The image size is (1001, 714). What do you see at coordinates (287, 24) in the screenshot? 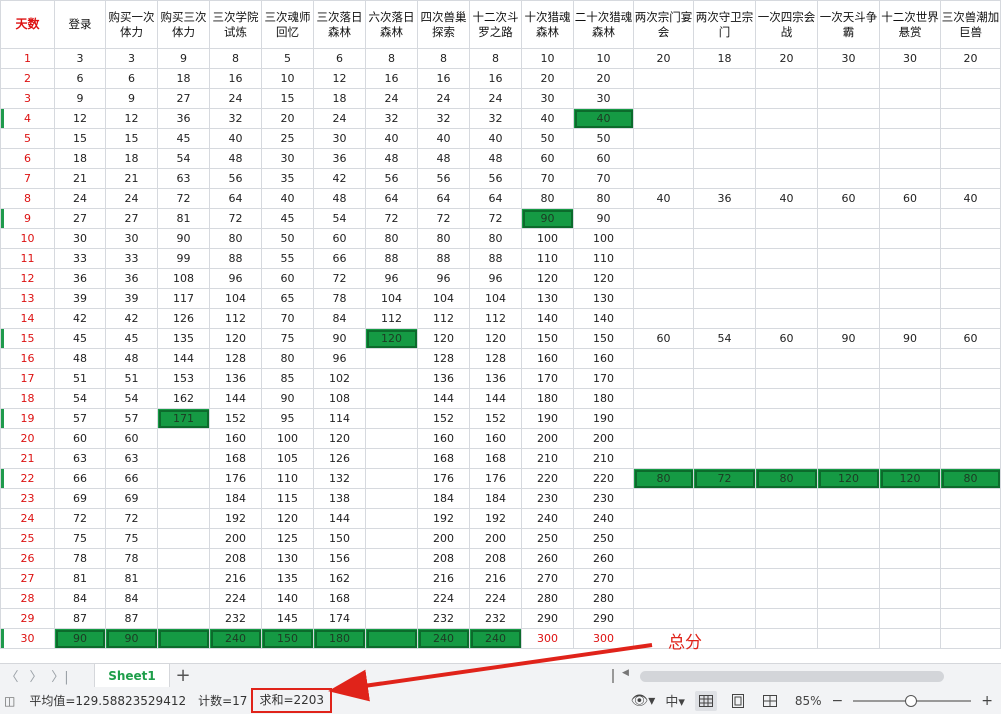
I see `column-header: 三次魂师回忆` at bounding box center [287, 24].